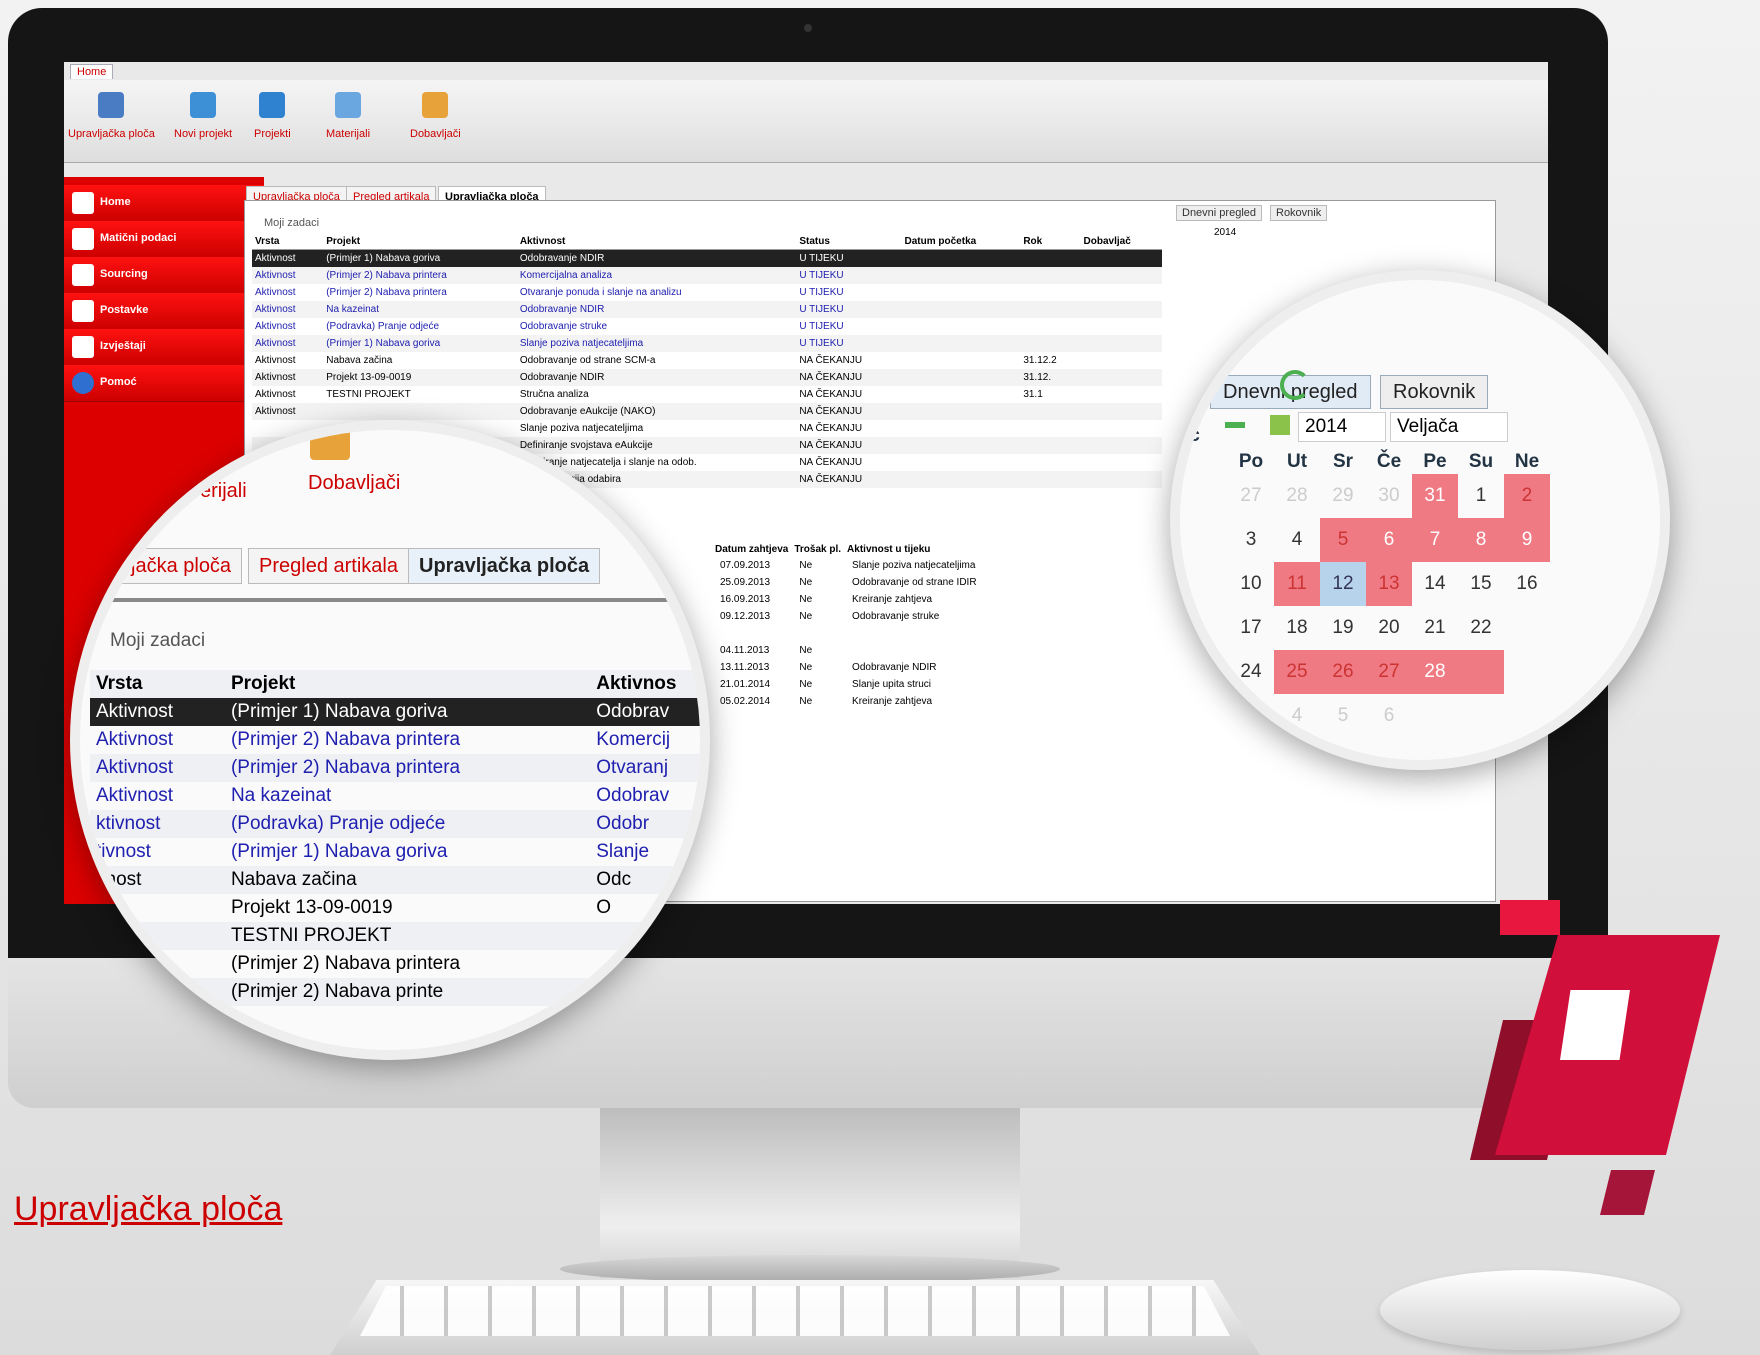 This screenshot has width=1760, height=1355. I want to click on ribbon-button-new-project: Novi projekt, so click(203, 116).